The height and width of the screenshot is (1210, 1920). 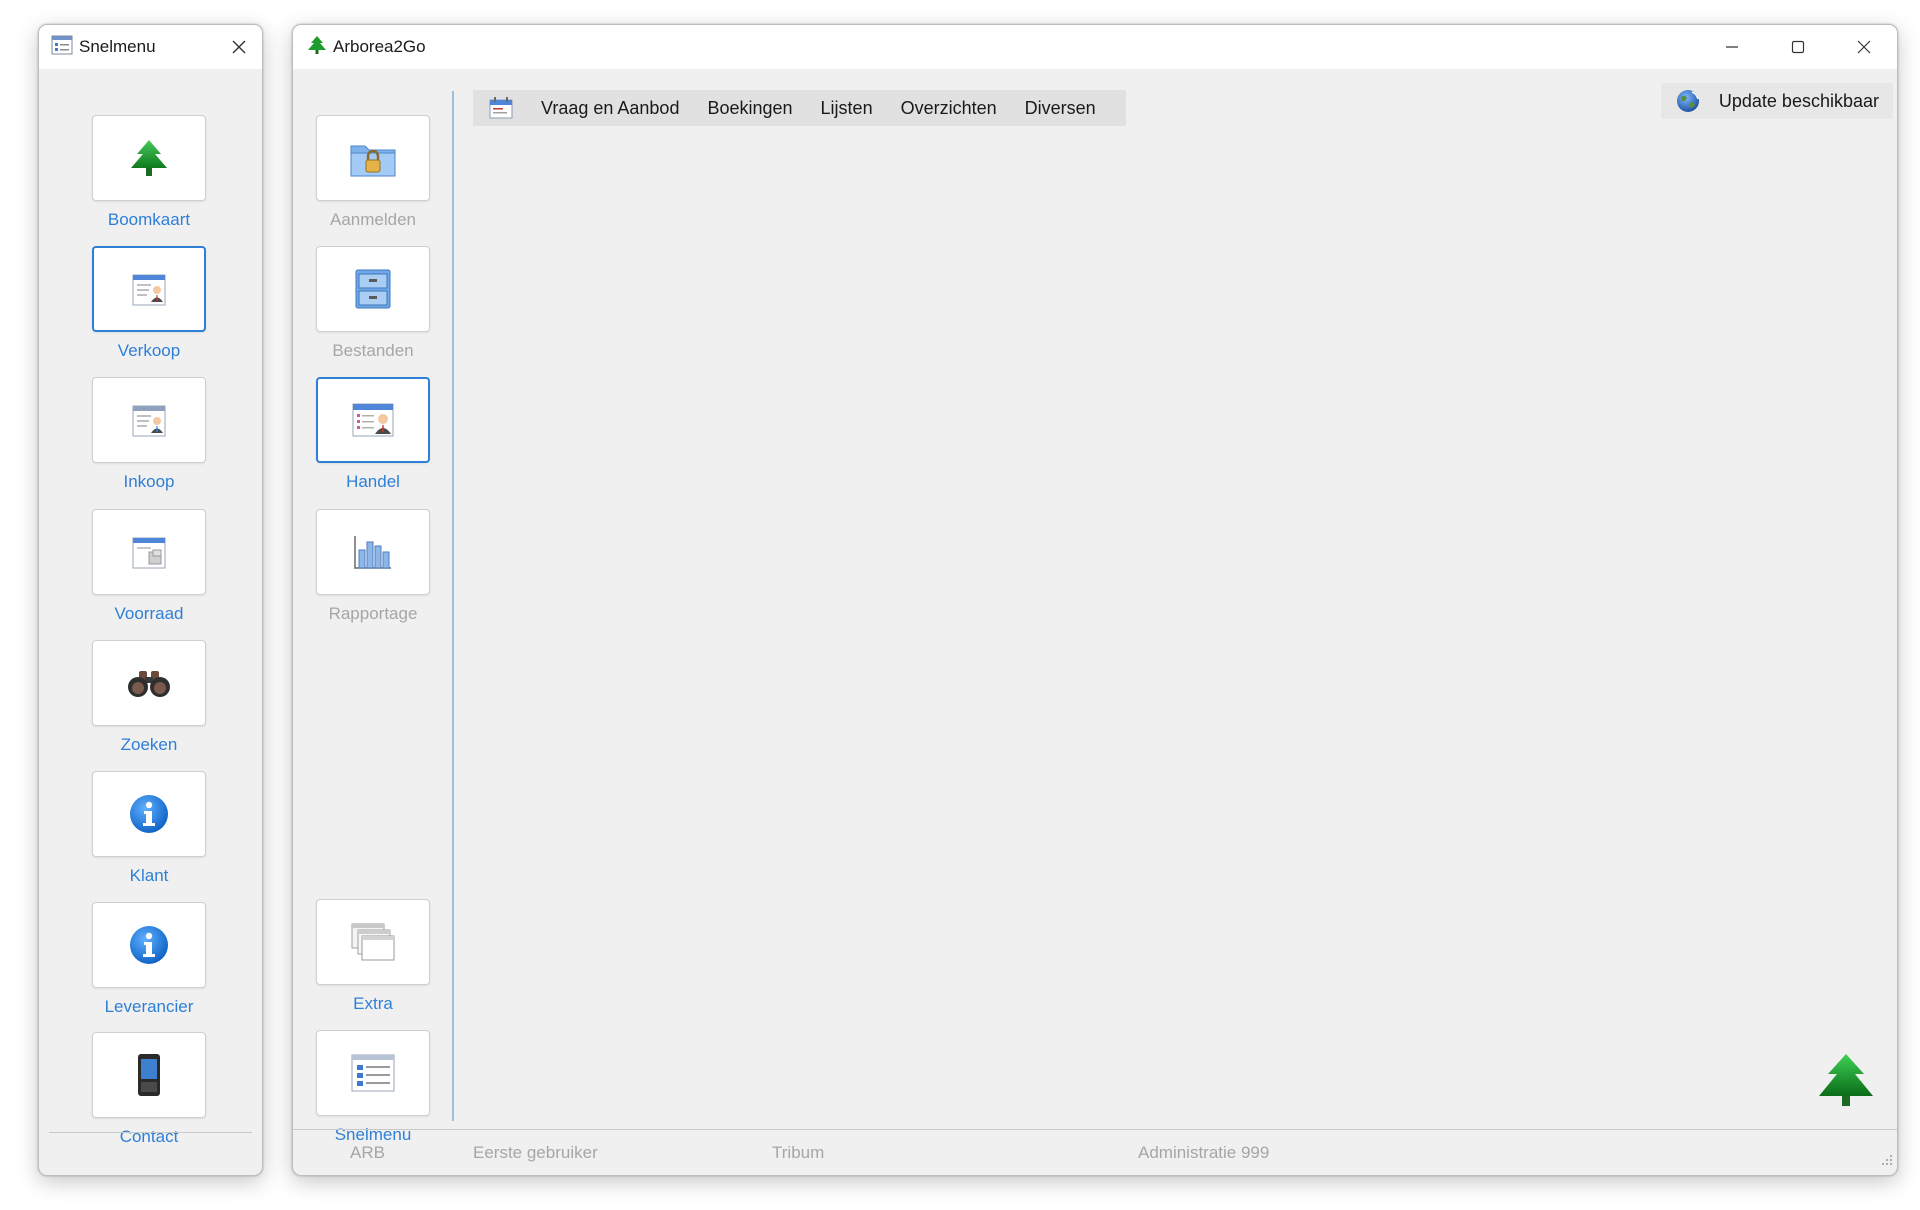 I want to click on status-administration: Administratie 999, so click(x=1203, y=1153).